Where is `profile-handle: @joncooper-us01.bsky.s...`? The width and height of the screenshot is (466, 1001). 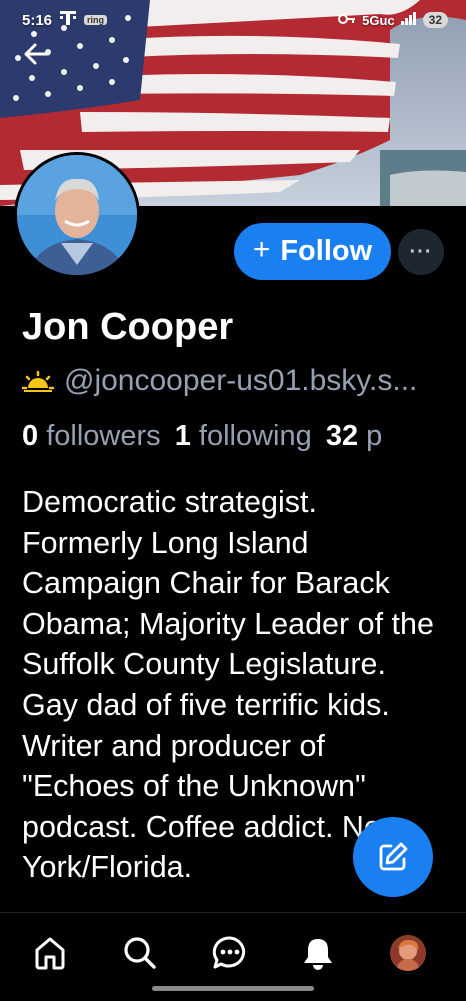
profile-handle: @joncooper-us01.bsky.s... is located at coordinates (240, 381).